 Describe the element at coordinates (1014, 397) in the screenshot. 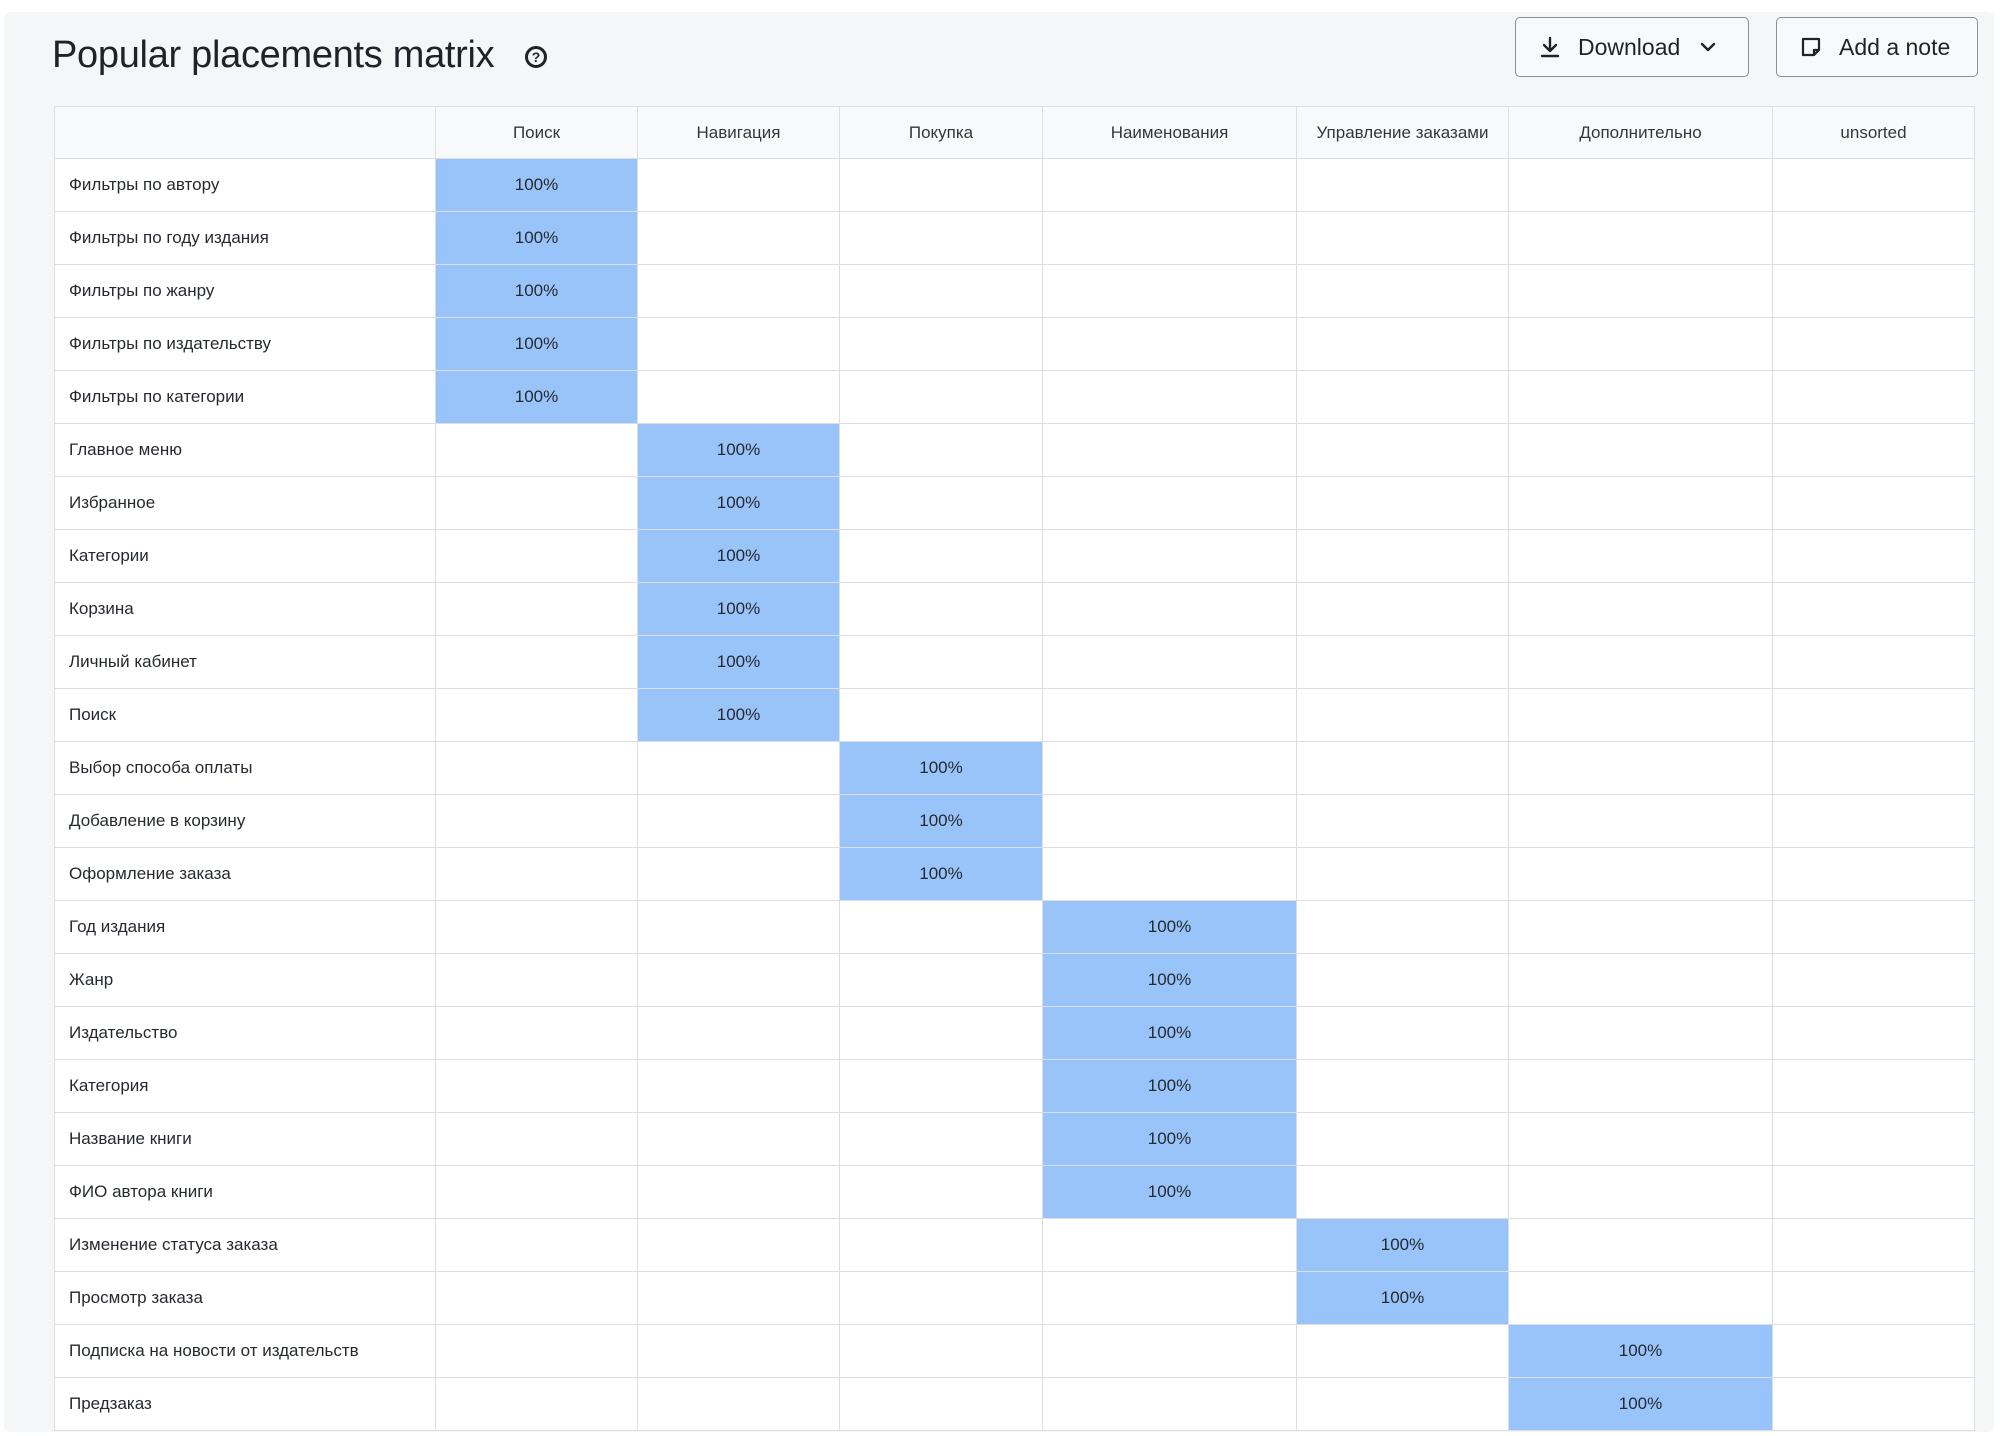

I see `table-row: Фильтры по категории 100%` at that location.